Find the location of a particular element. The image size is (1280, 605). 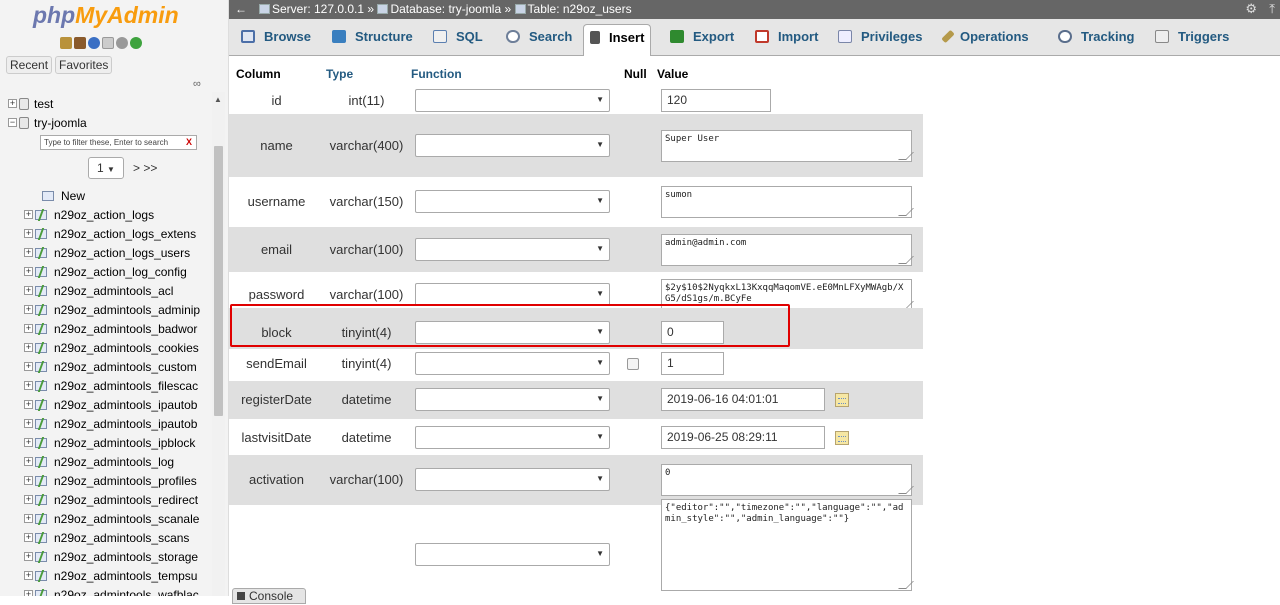

phpmyadmin-logo: phpMyAdmin is located at coordinates (106, 15).